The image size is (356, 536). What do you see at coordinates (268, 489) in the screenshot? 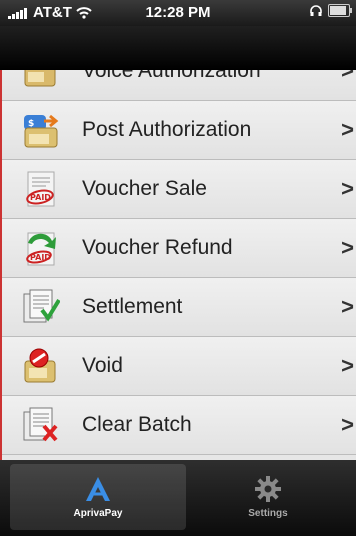
I see `gear-icon` at bounding box center [268, 489].